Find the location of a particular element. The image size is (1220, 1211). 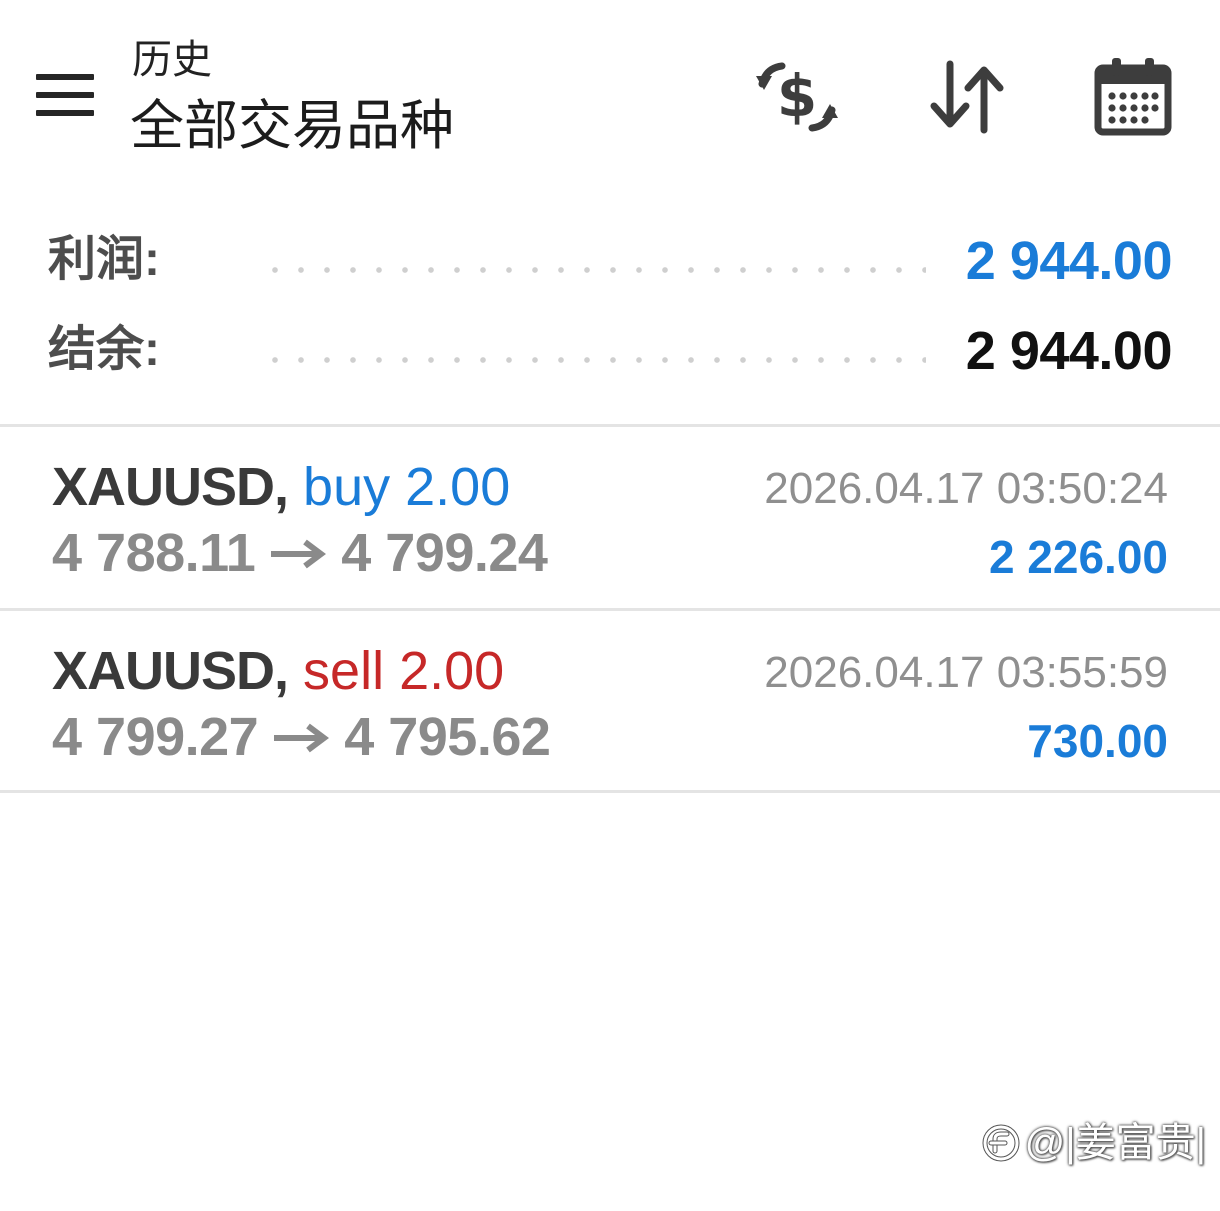

sort-arrows-icon is located at coordinates (967, 97).